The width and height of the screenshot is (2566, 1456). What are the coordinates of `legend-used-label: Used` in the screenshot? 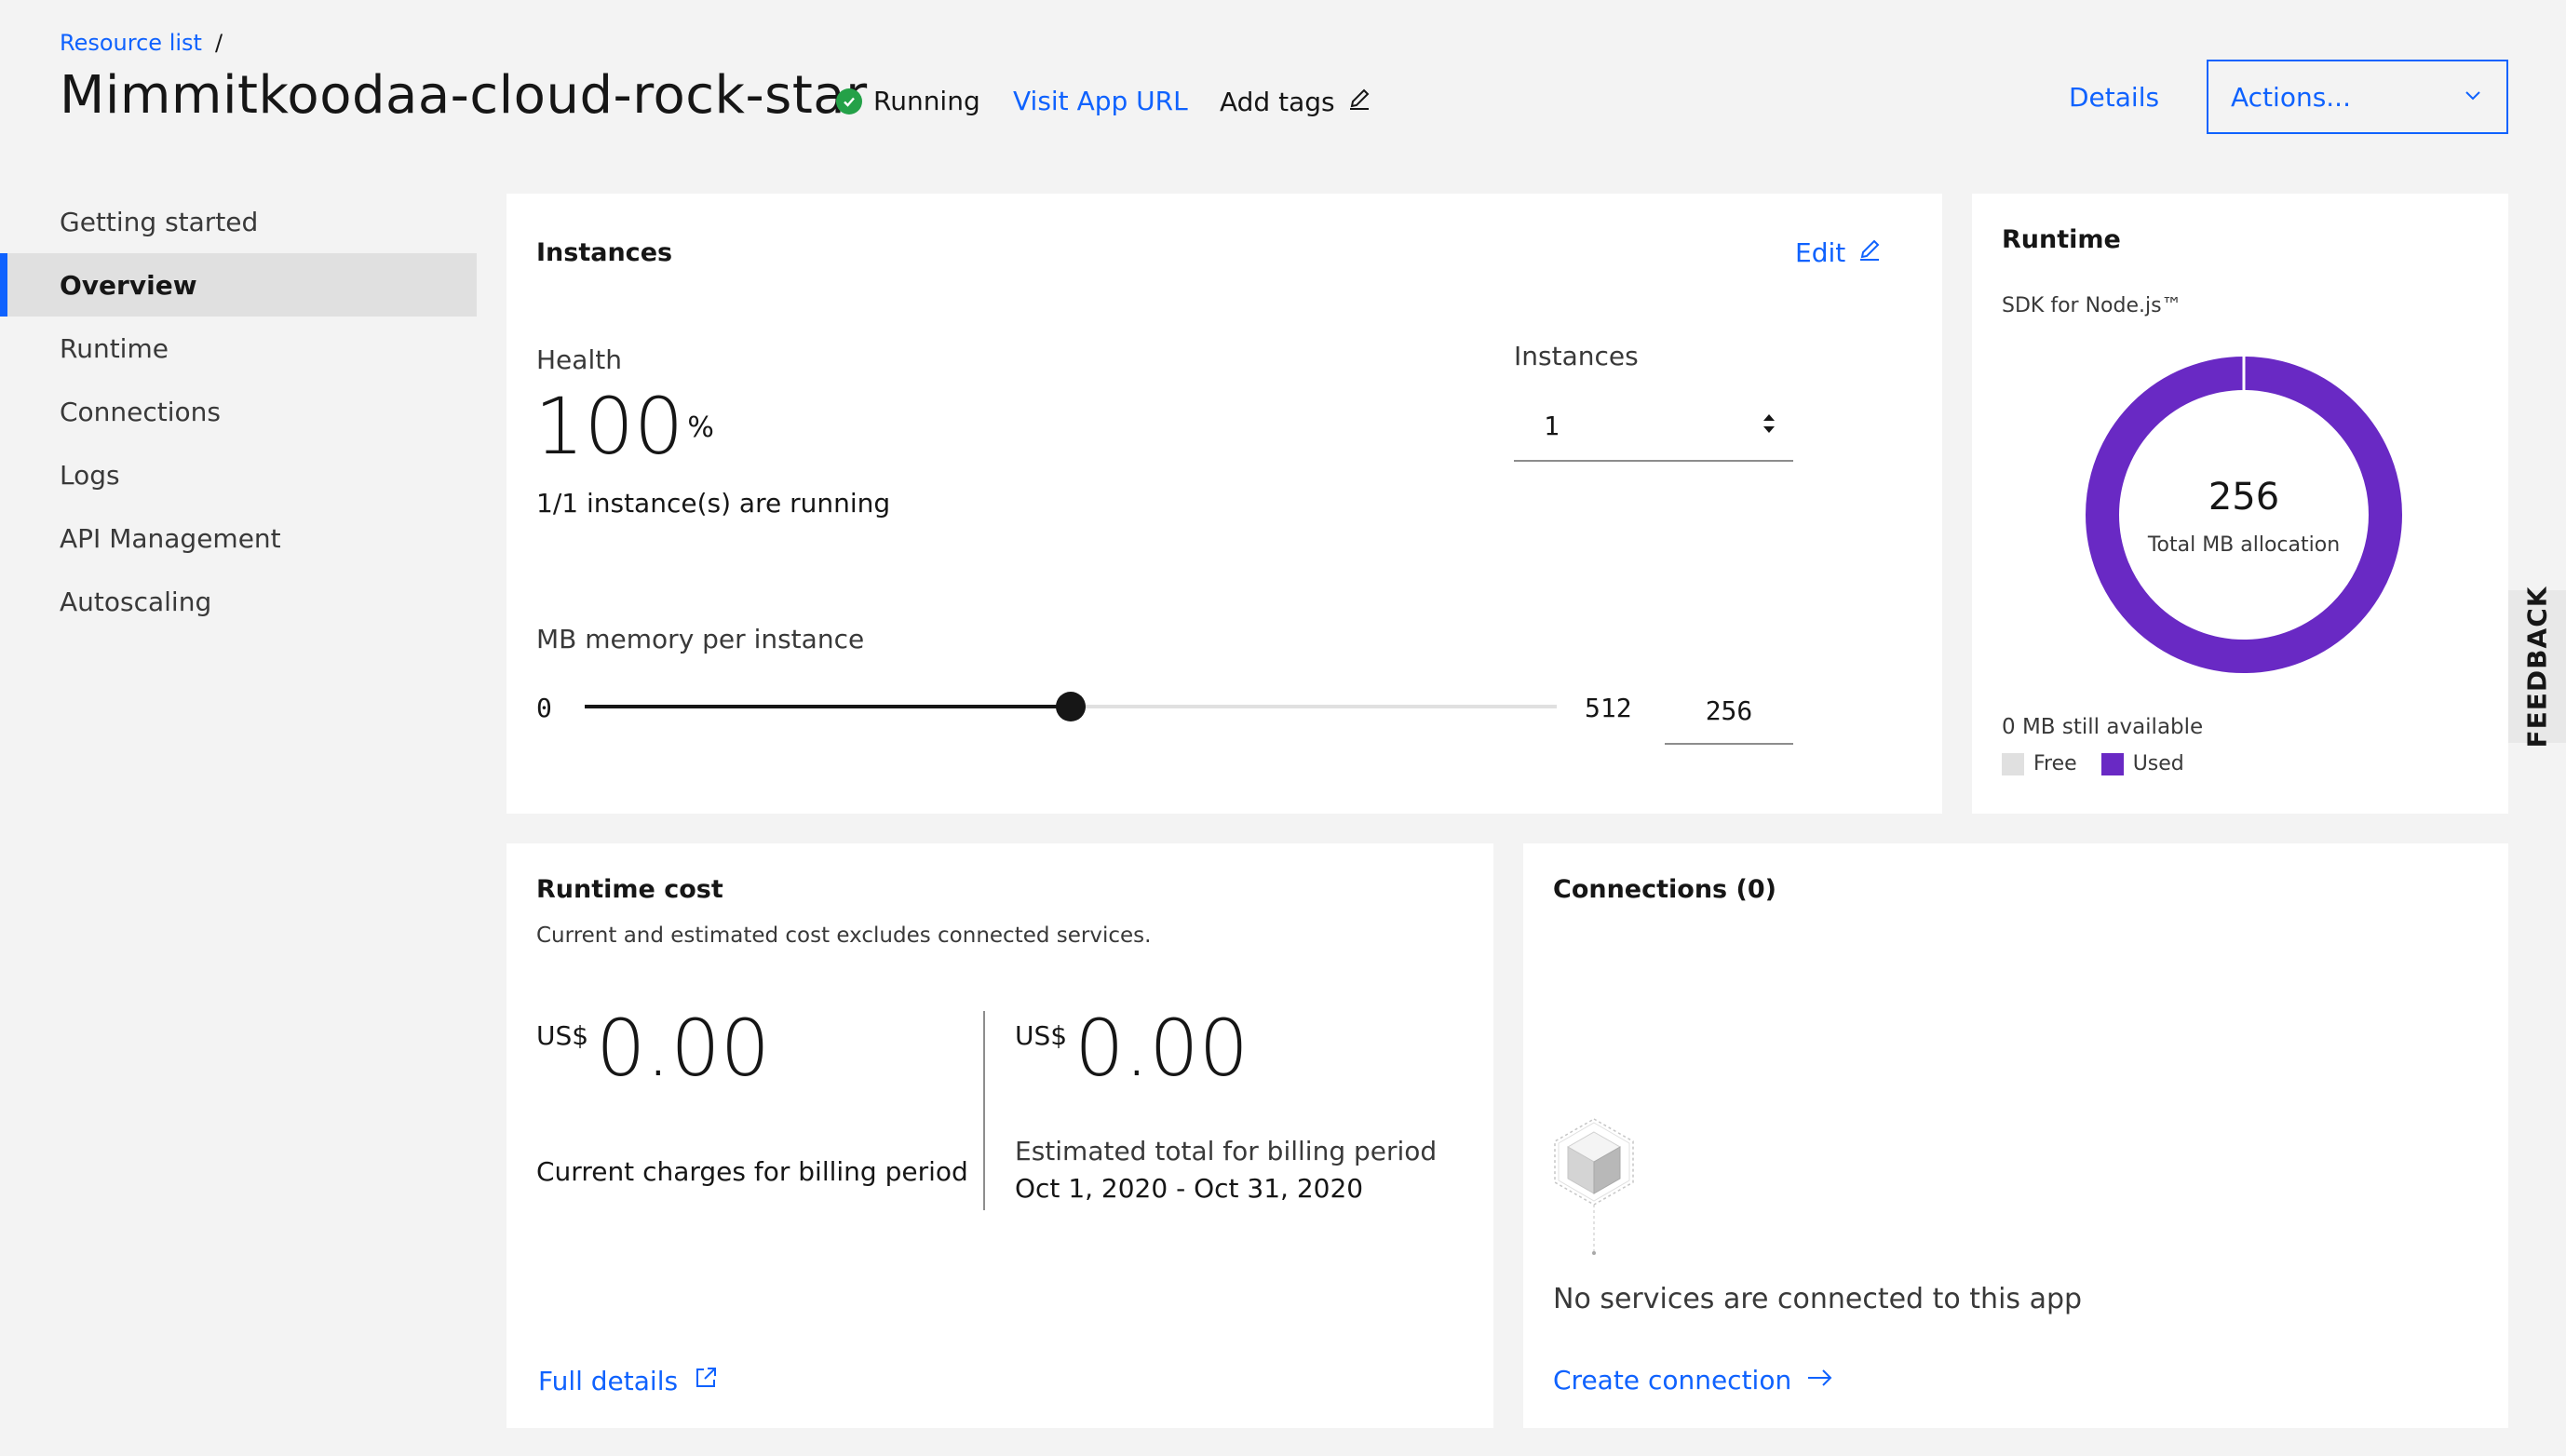 It's located at (2158, 763).